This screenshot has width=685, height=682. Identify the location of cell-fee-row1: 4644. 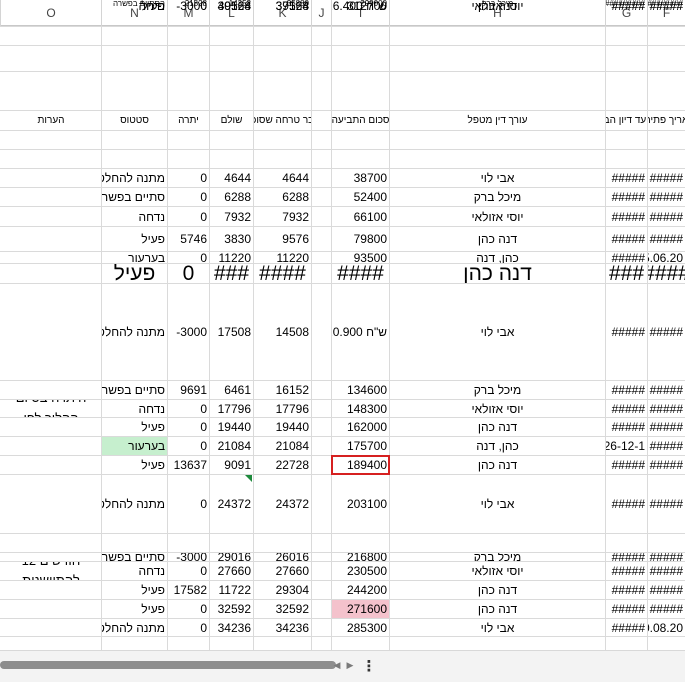
(282, 178).